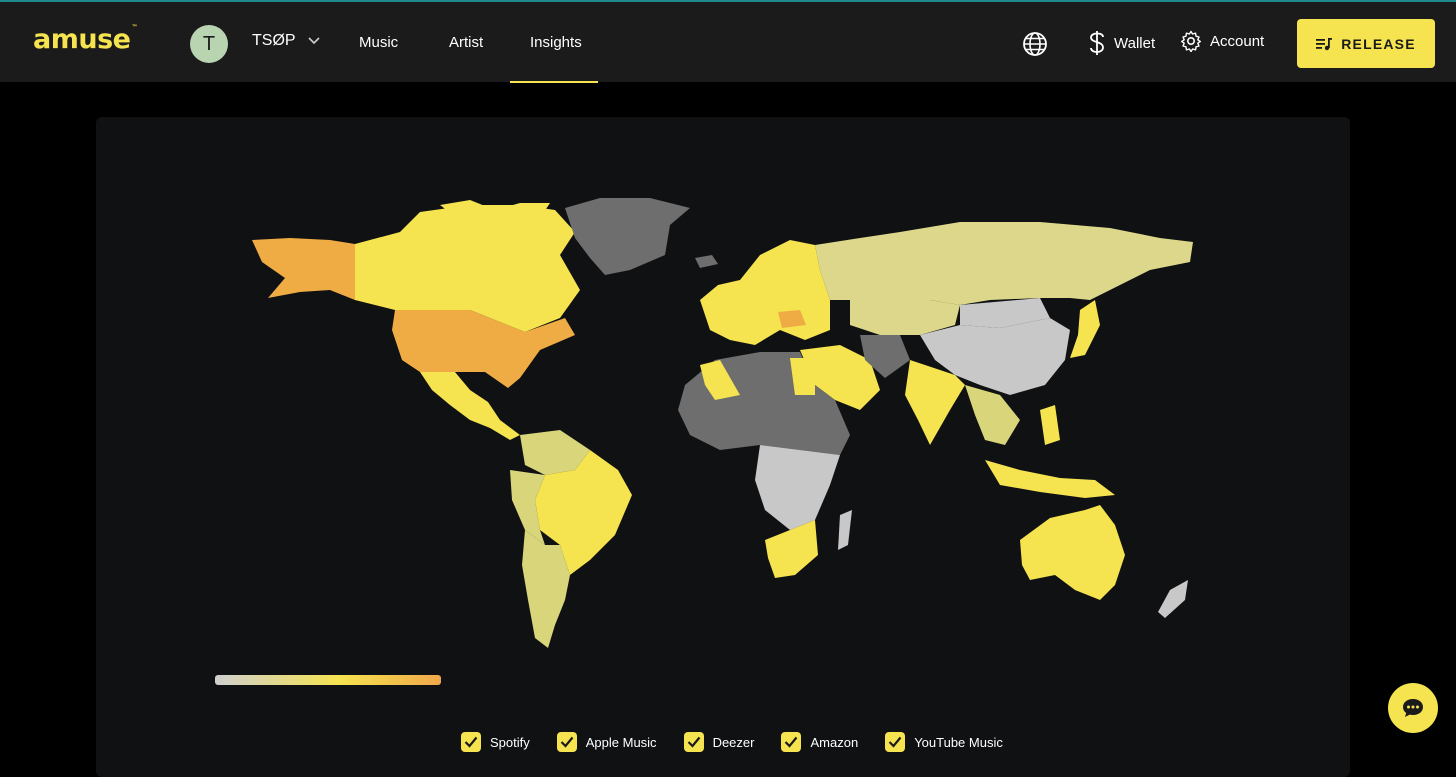  Describe the element at coordinates (706, 261) in the screenshot. I see `map-region-iceland` at that location.